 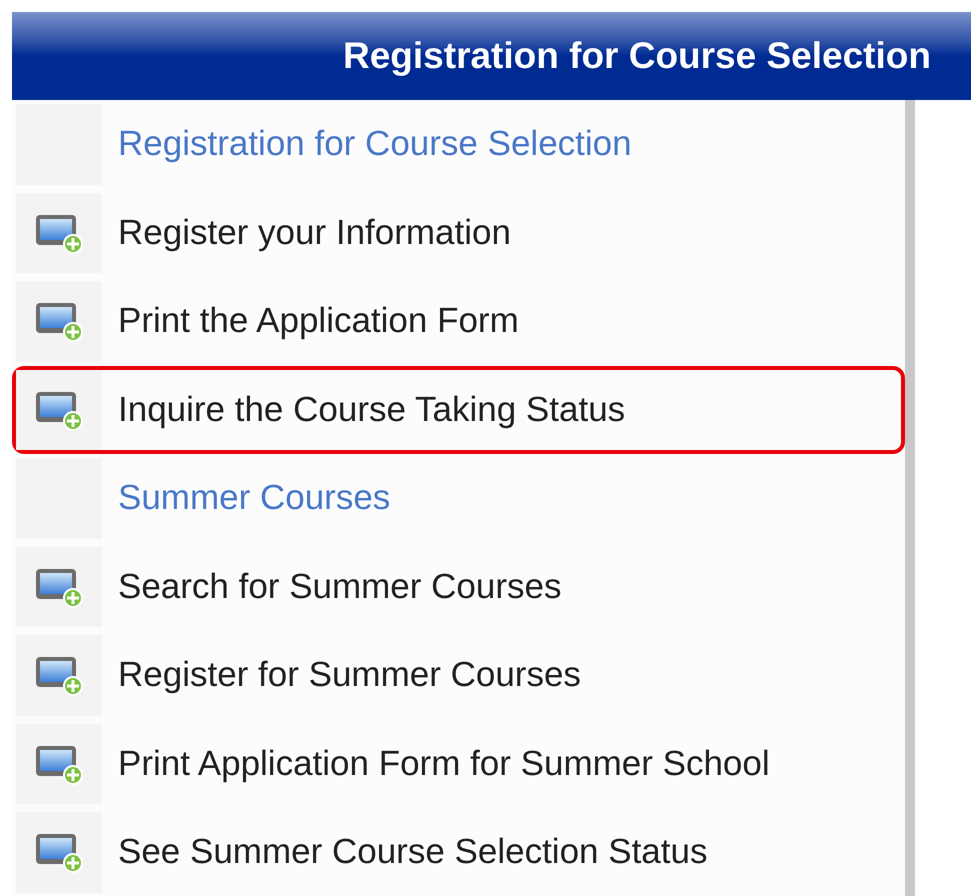 I want to click on menu-item: Search for Summer Courses, so click(x=458, y=586).